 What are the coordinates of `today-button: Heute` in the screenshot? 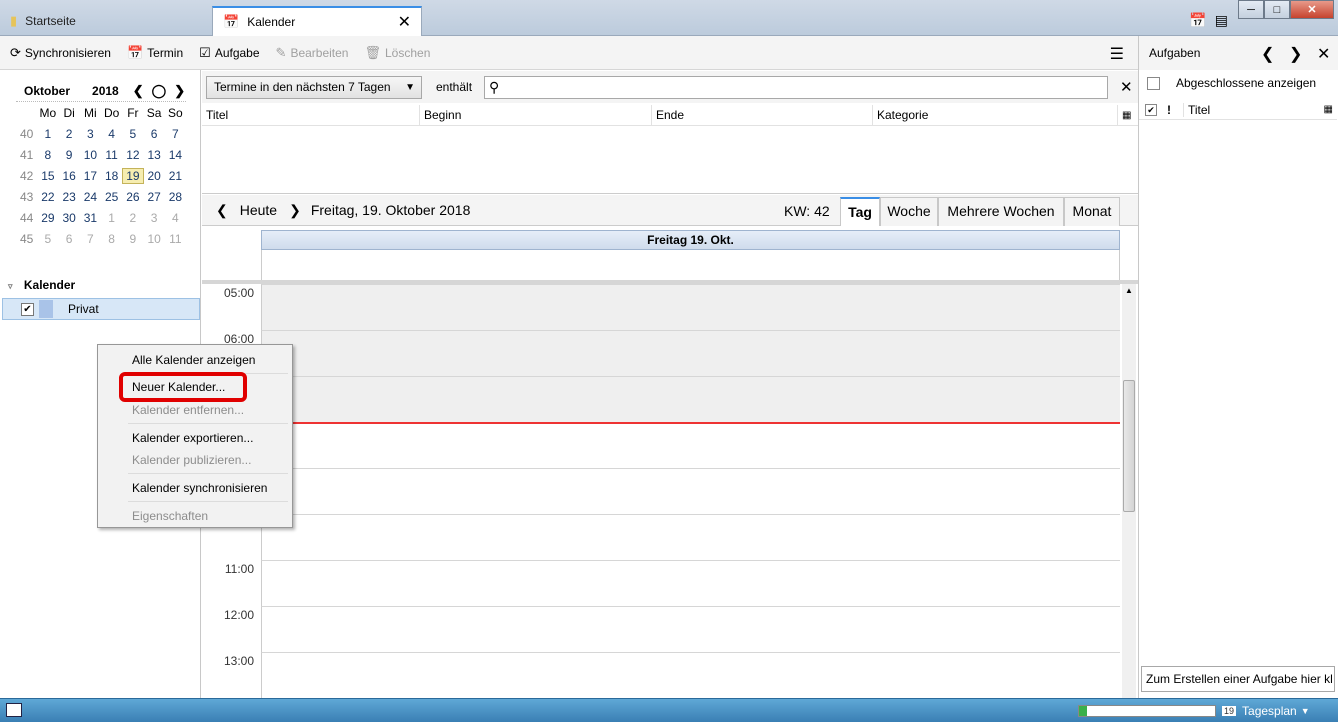 It's located at (258, 210).